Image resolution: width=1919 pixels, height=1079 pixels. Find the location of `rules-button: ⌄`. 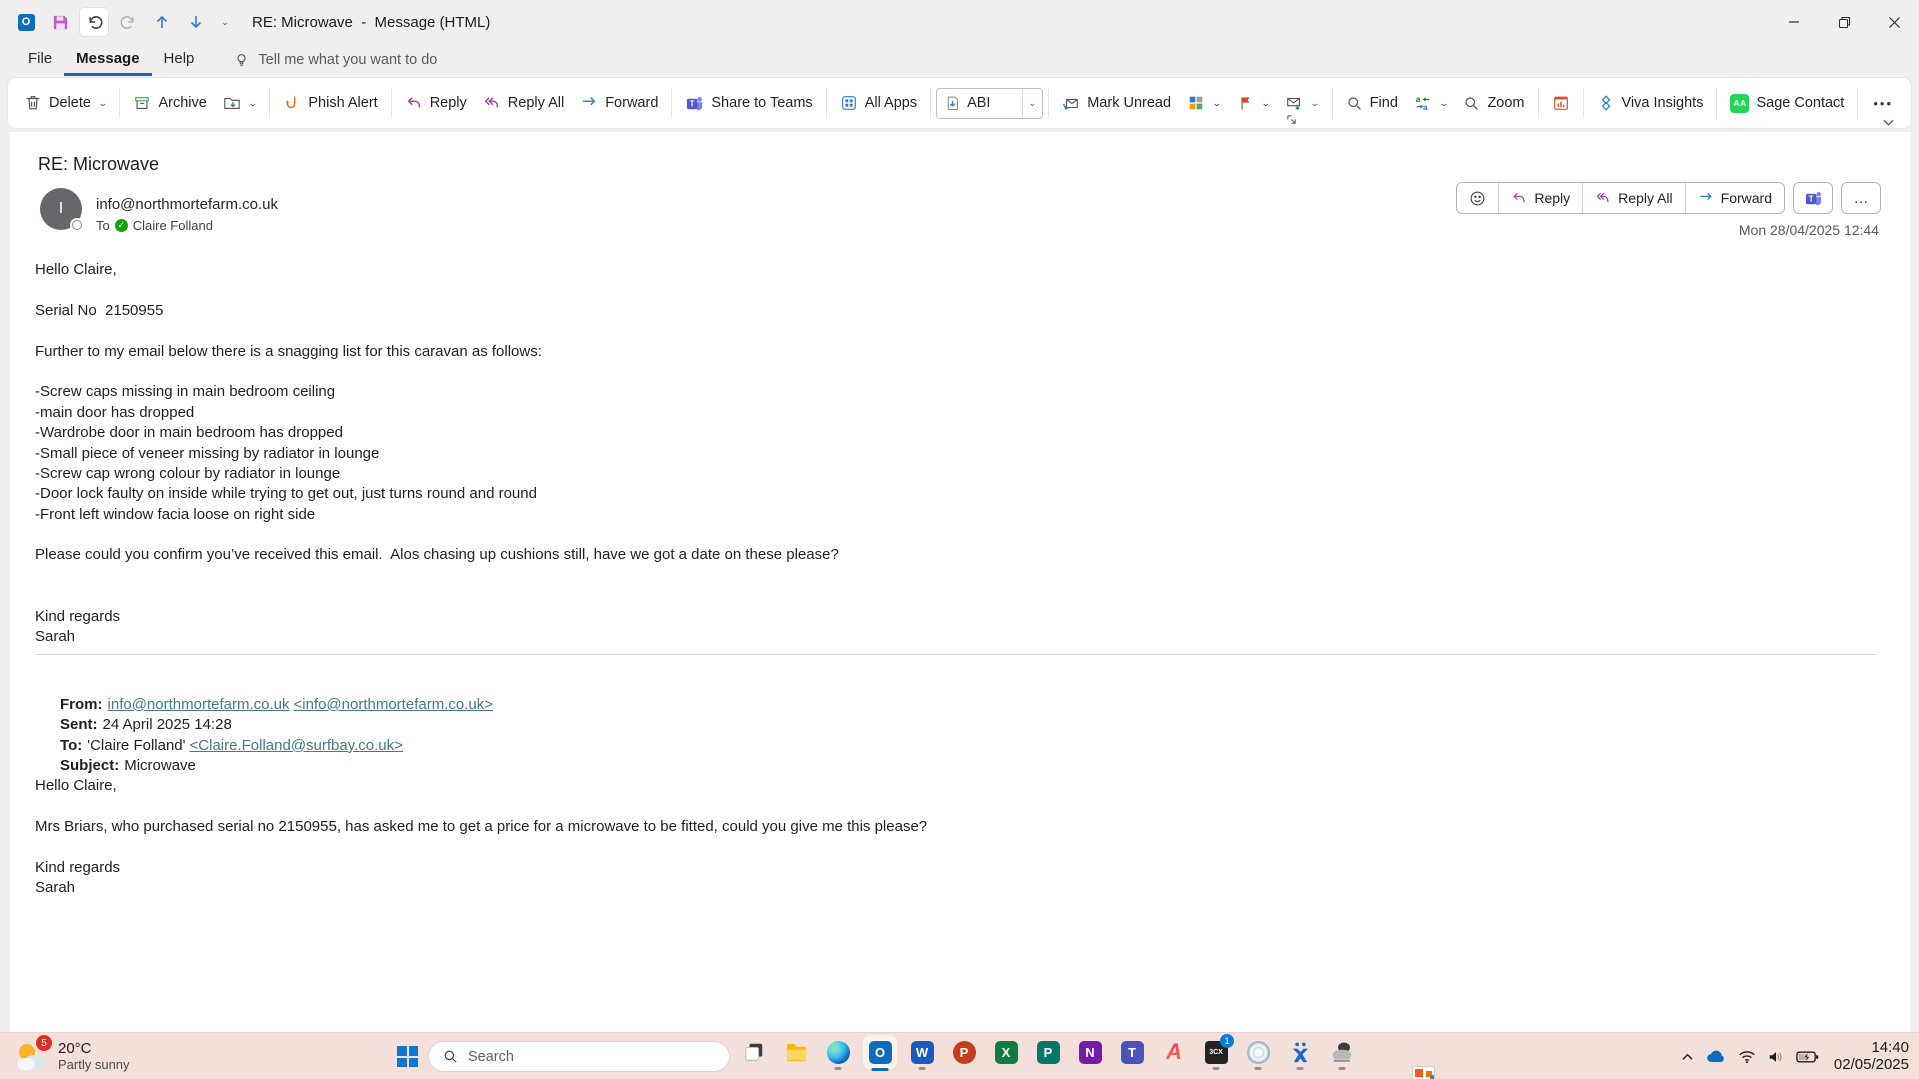

rules-button: ⌄ is located at coordinates (1302, 103).